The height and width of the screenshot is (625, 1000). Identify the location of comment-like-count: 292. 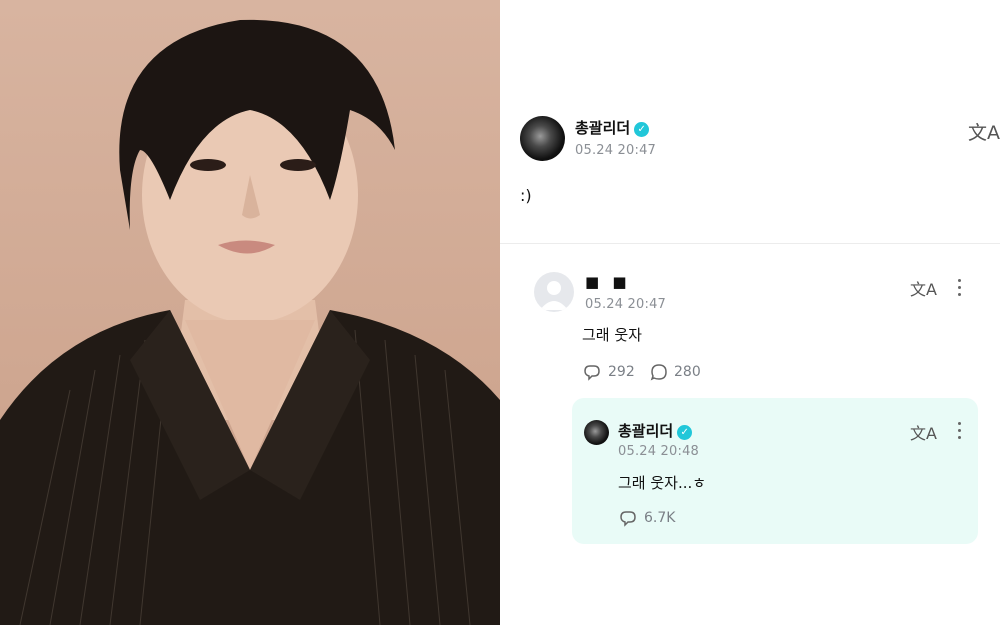
(621, 372).